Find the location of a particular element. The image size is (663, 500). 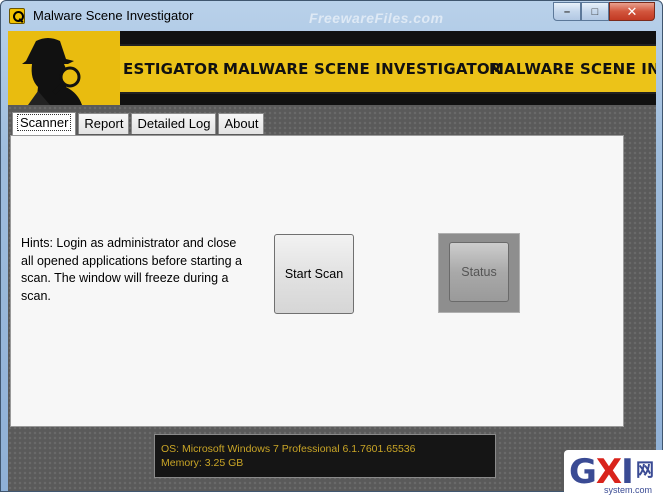

tab-scanner: Scanner is located at coordinates (44, 123).